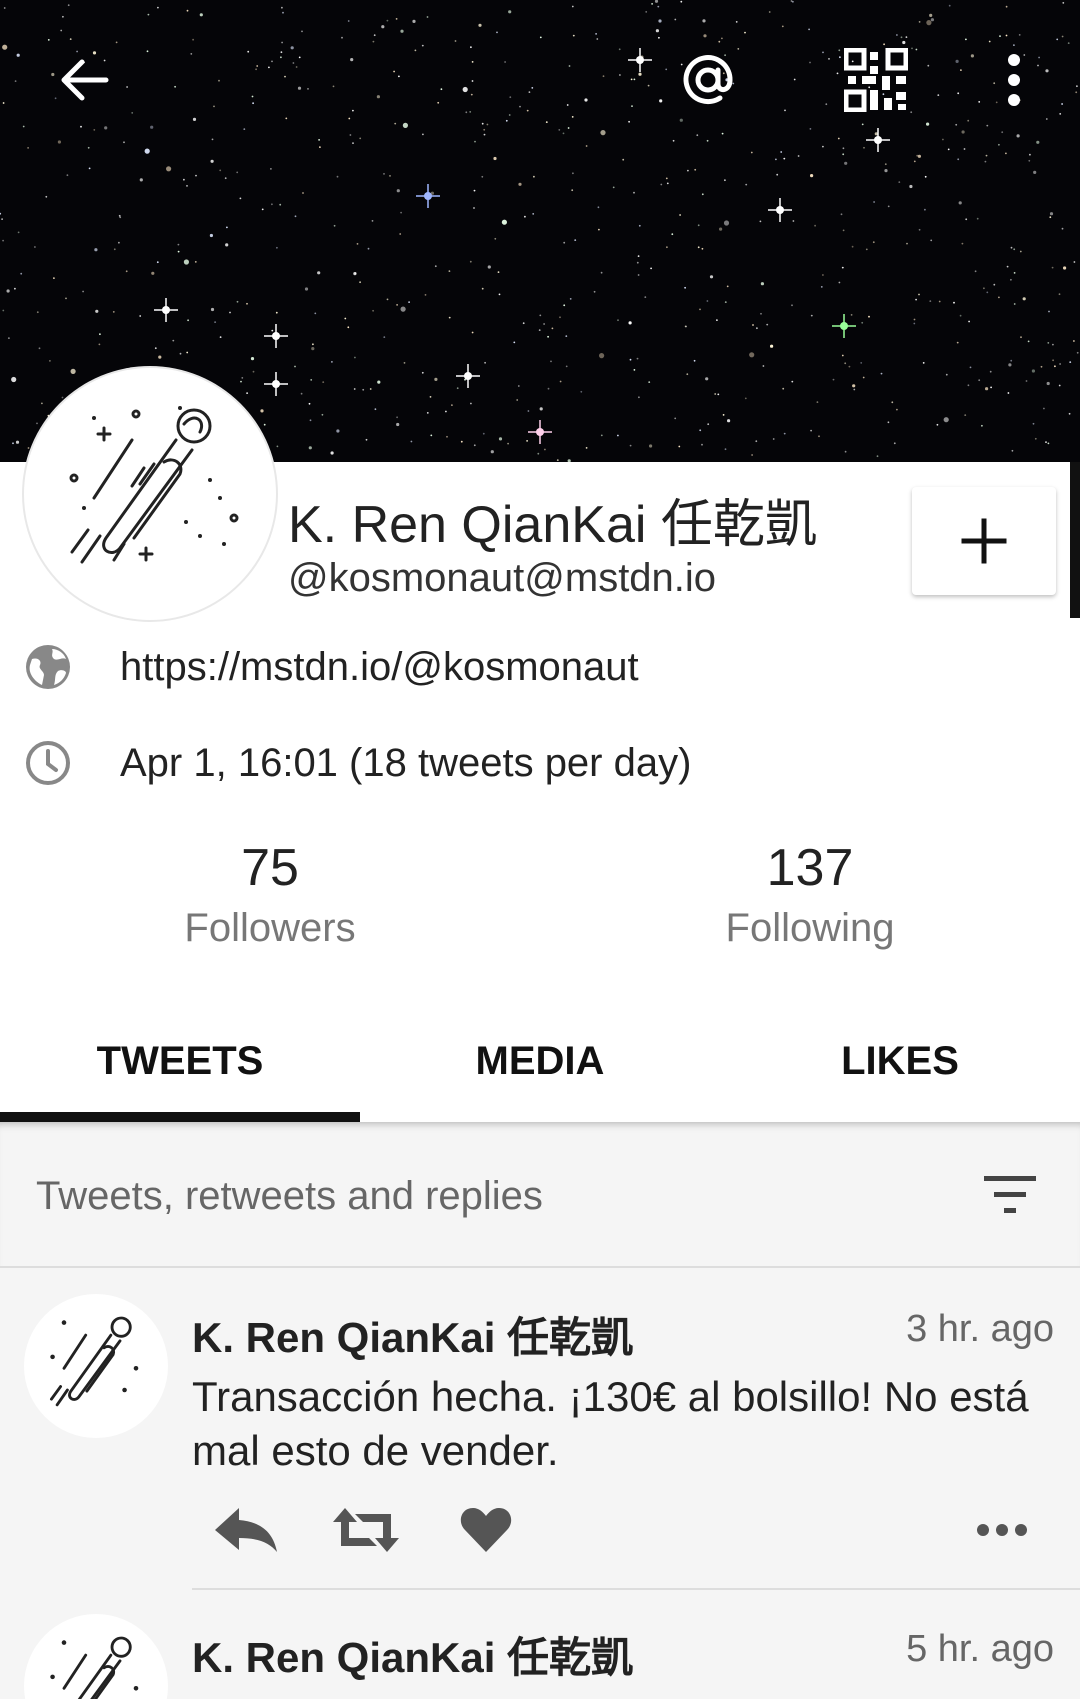  What do you see at coordinates (406, 762) in the screenshot?
I see `profile-joined-text: Apr 1, 16:01 (18 tweets per day)` at bounding box center [406, 762].